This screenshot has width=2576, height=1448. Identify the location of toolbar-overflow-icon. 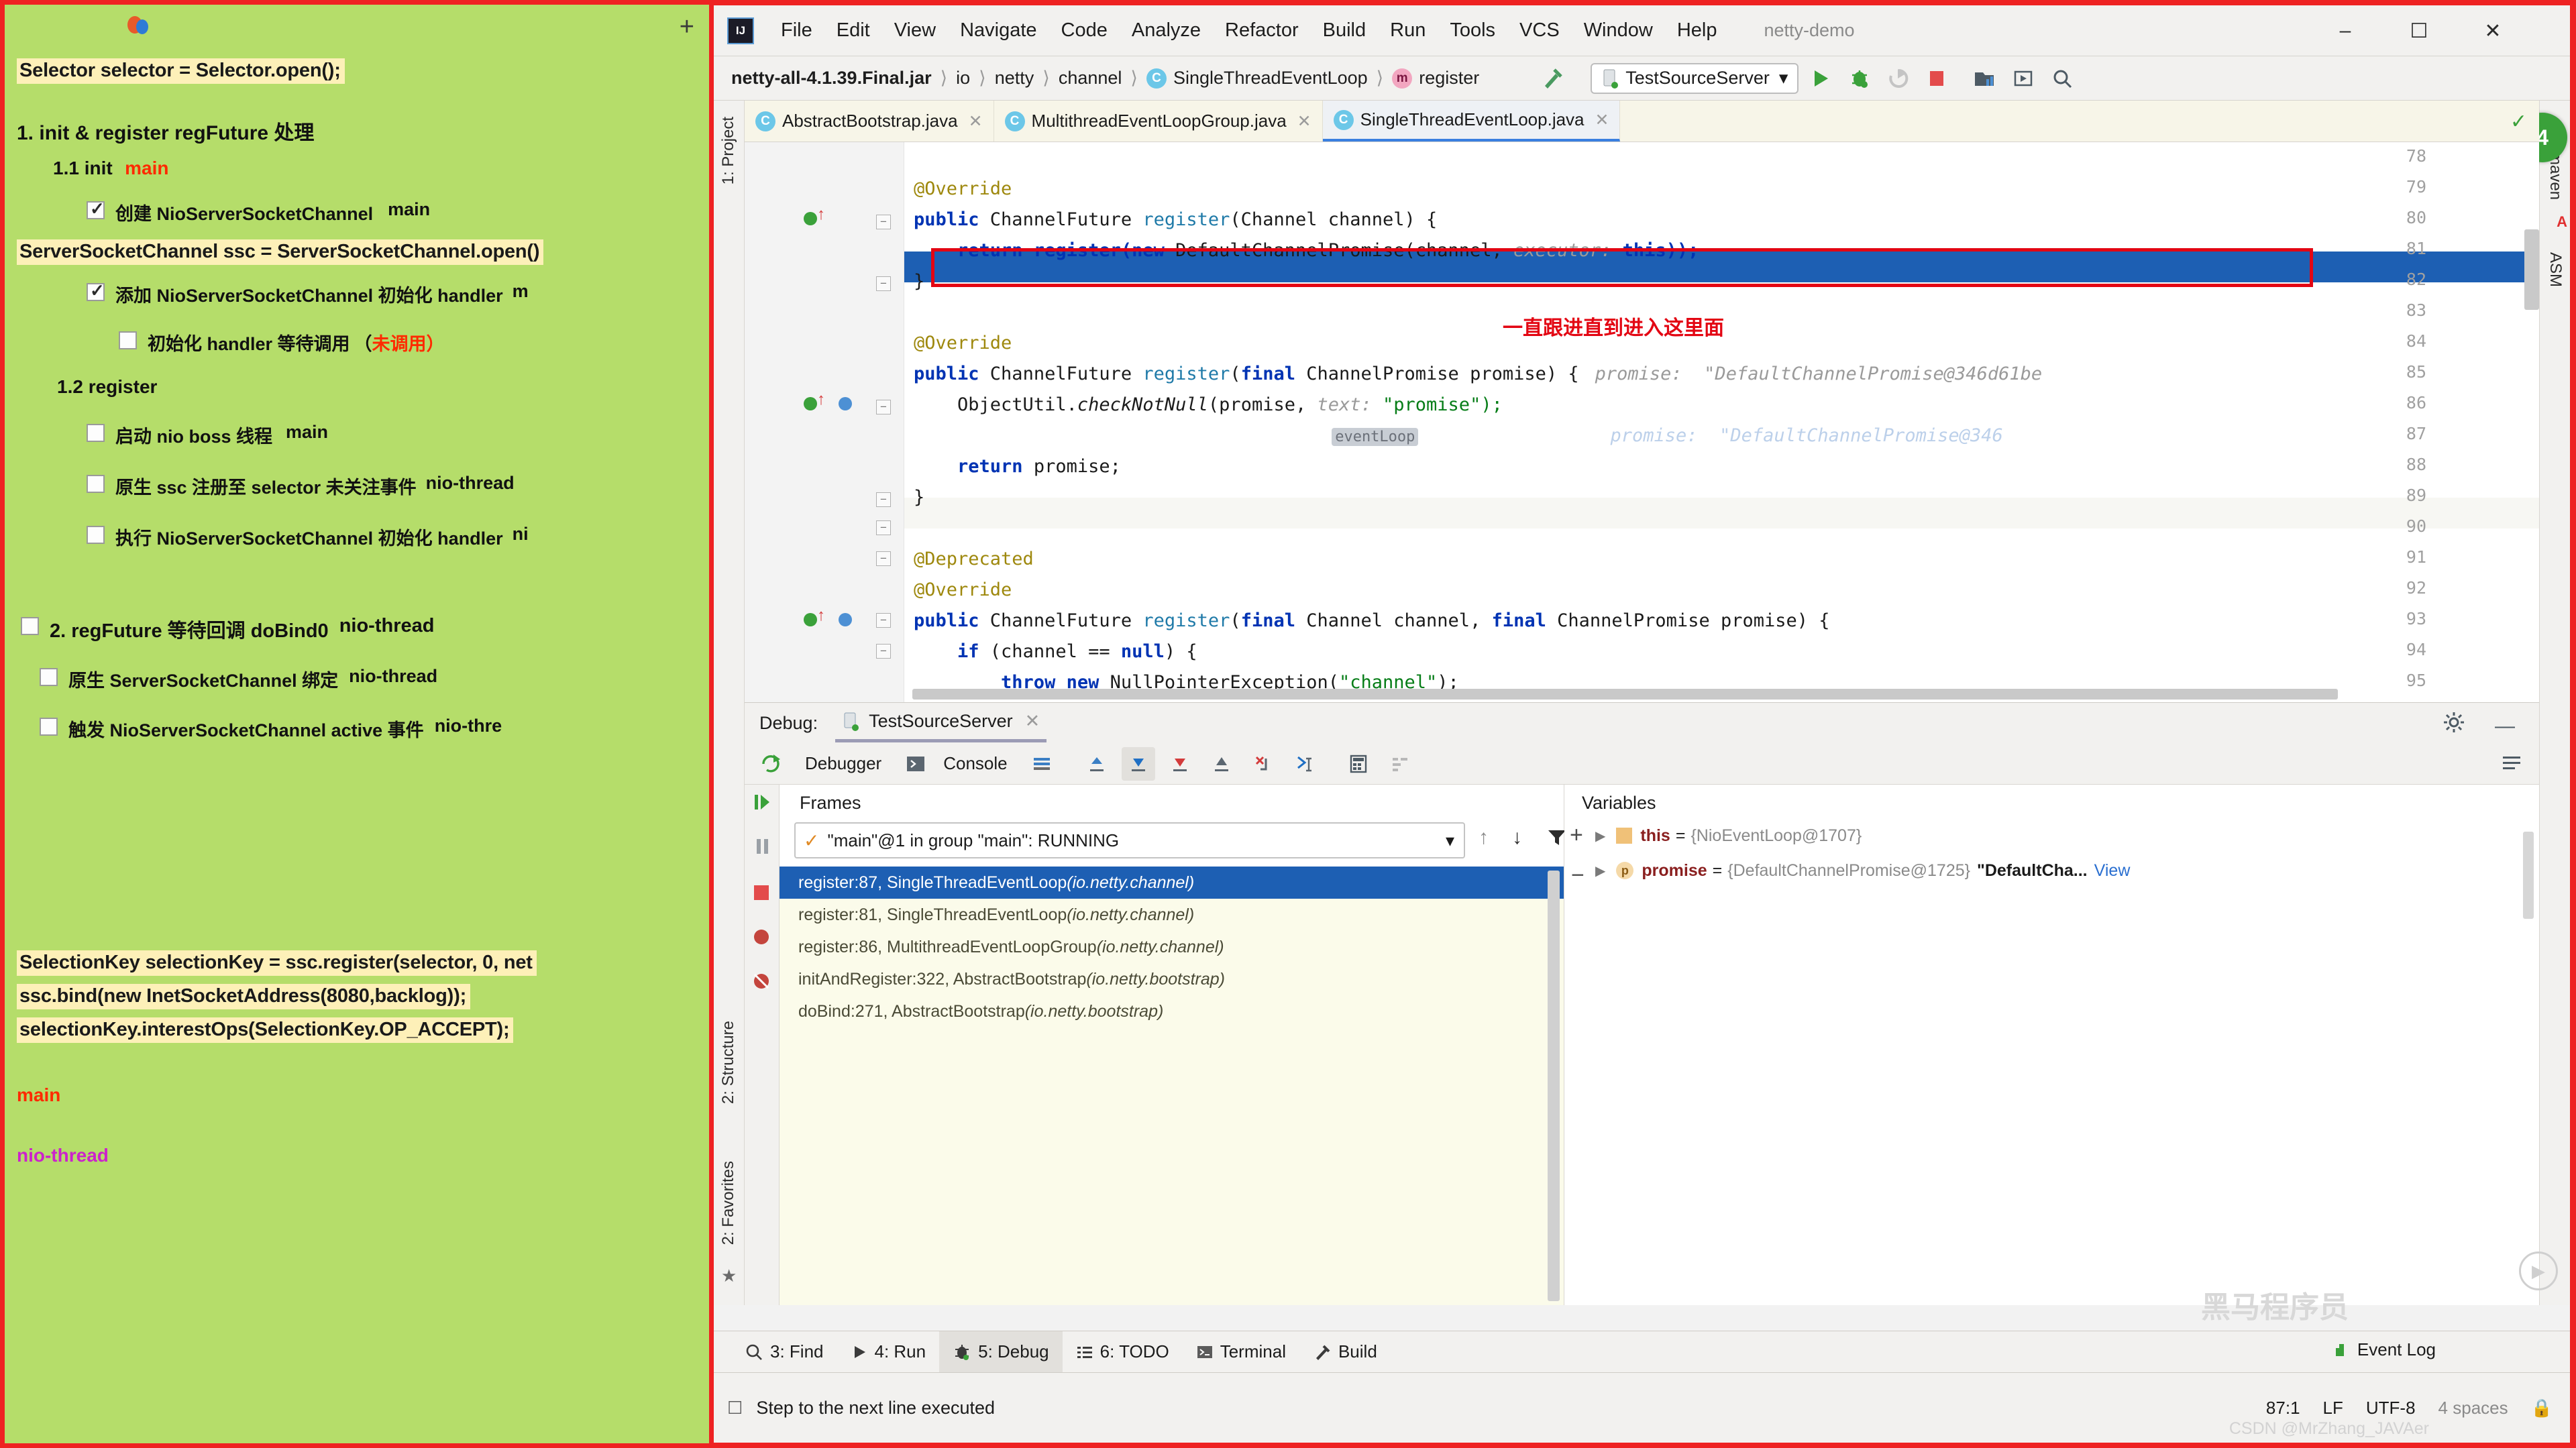
(2511, 764).